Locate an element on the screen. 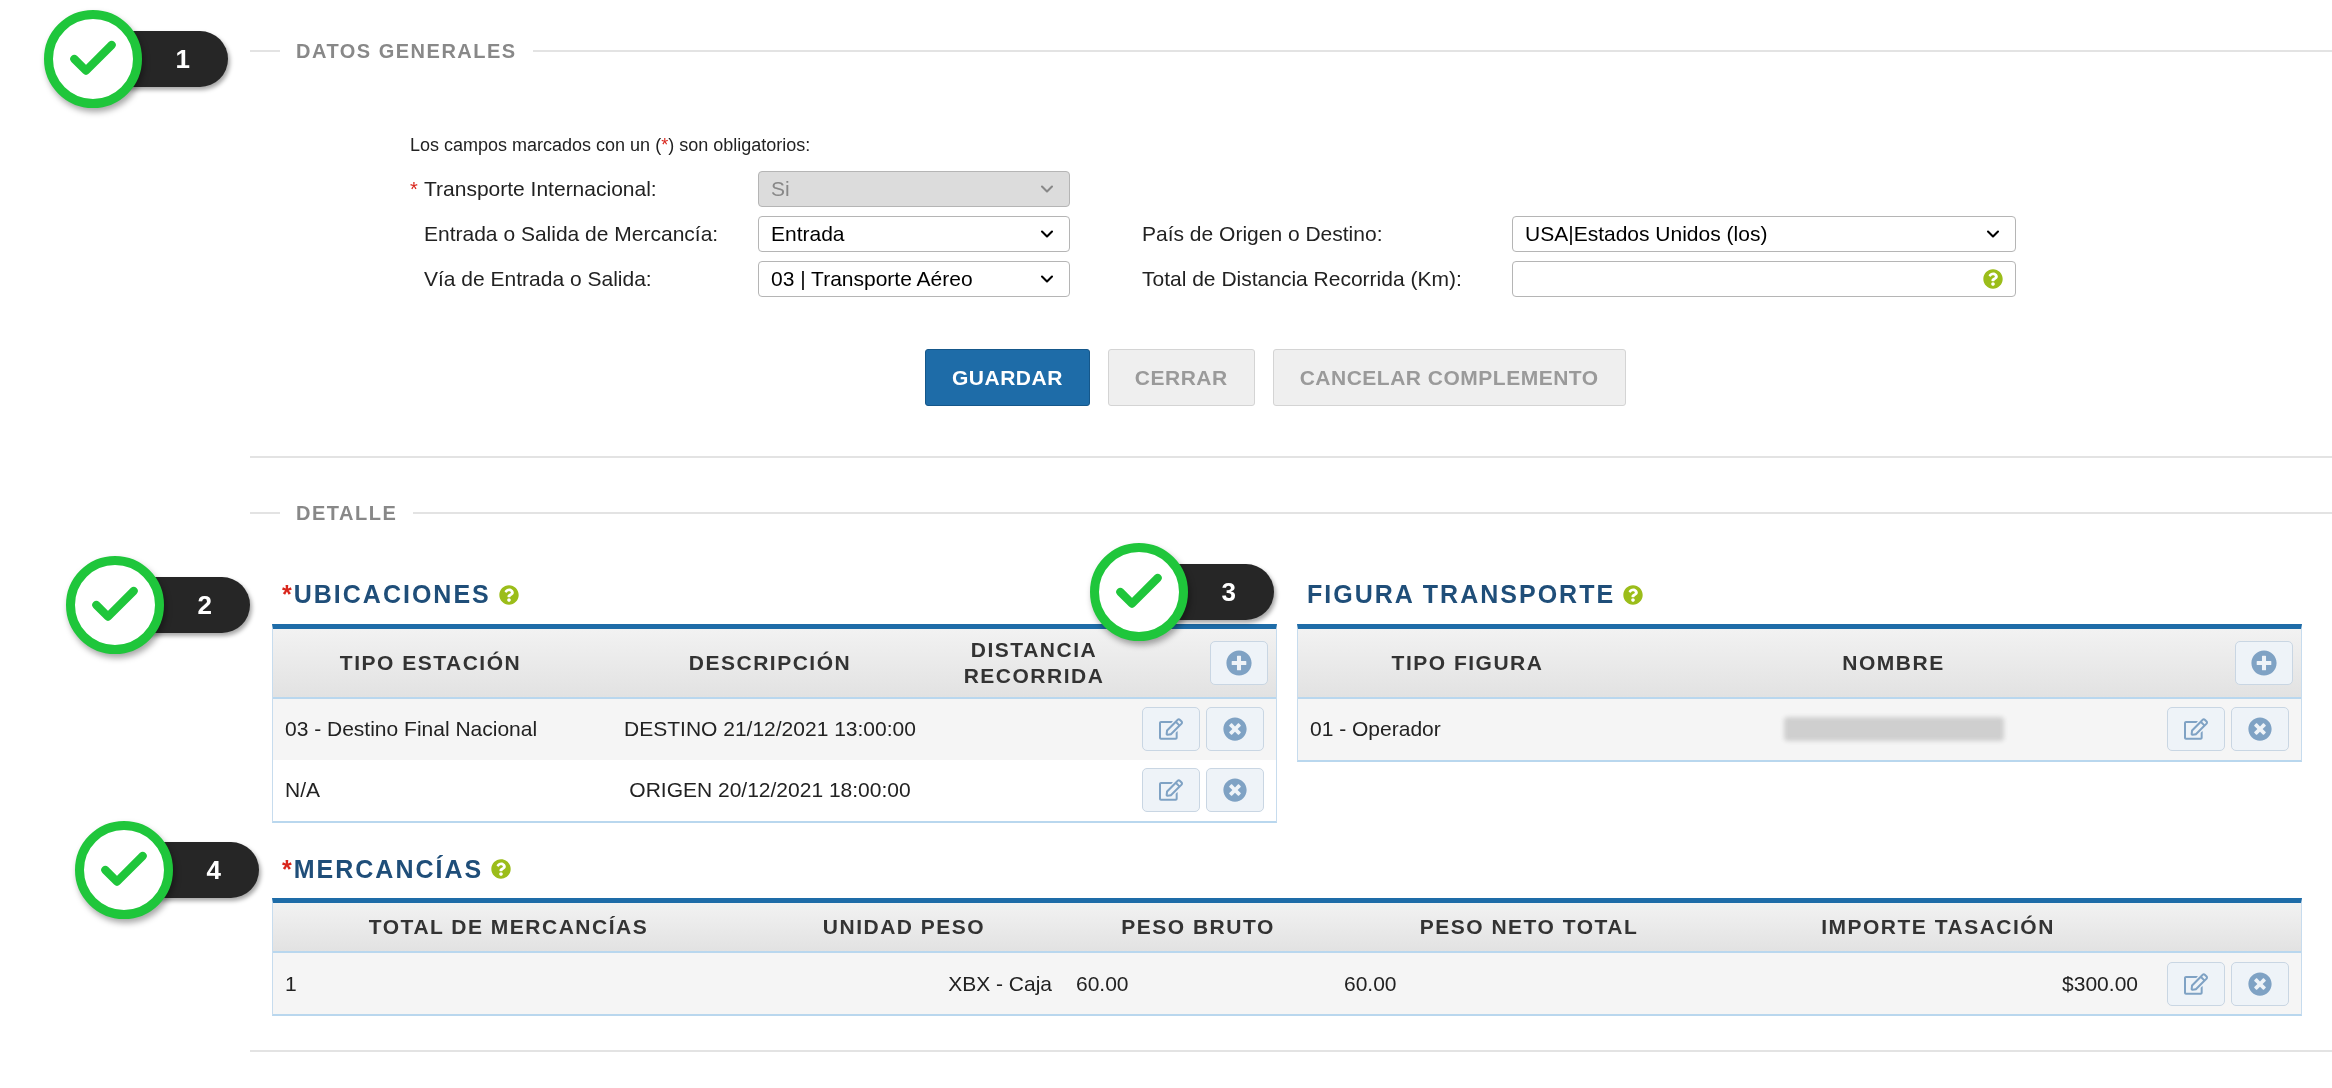  field-label: Total de Distancia Recorrida (Km): is located at coordinates (1302, 279).